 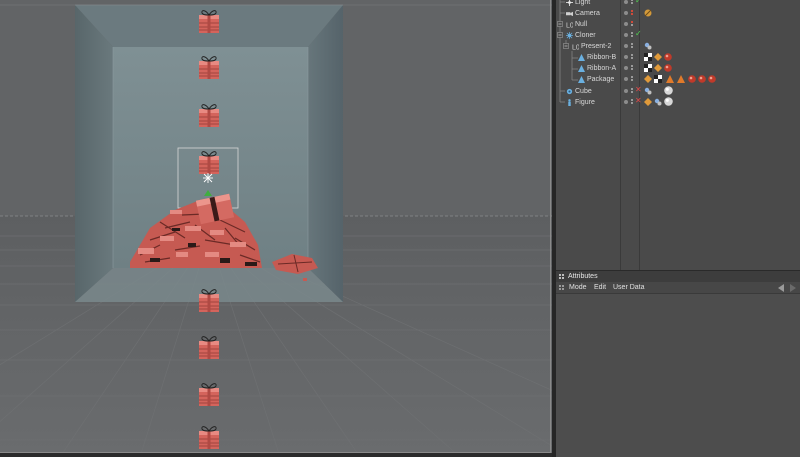 What do you see at coordinates (585, 35) in the screenshot?
I see `object-name: Cloner` at bounding box center [585, 35].